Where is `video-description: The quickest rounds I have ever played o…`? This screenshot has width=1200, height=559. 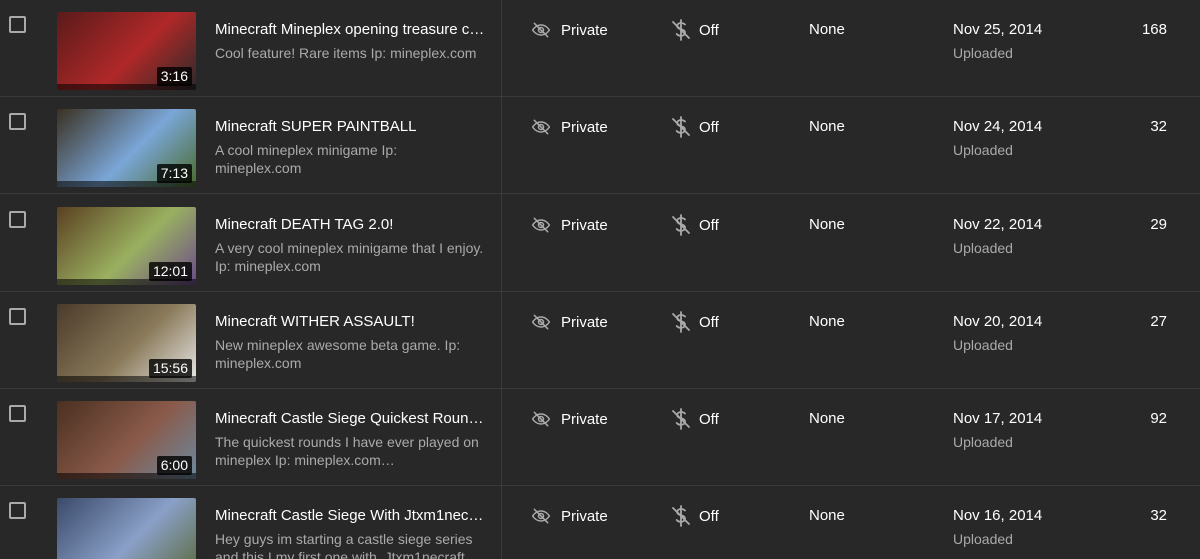 video-description: The quickest rounds I have ever played o… is located at coordinates (347, 451).